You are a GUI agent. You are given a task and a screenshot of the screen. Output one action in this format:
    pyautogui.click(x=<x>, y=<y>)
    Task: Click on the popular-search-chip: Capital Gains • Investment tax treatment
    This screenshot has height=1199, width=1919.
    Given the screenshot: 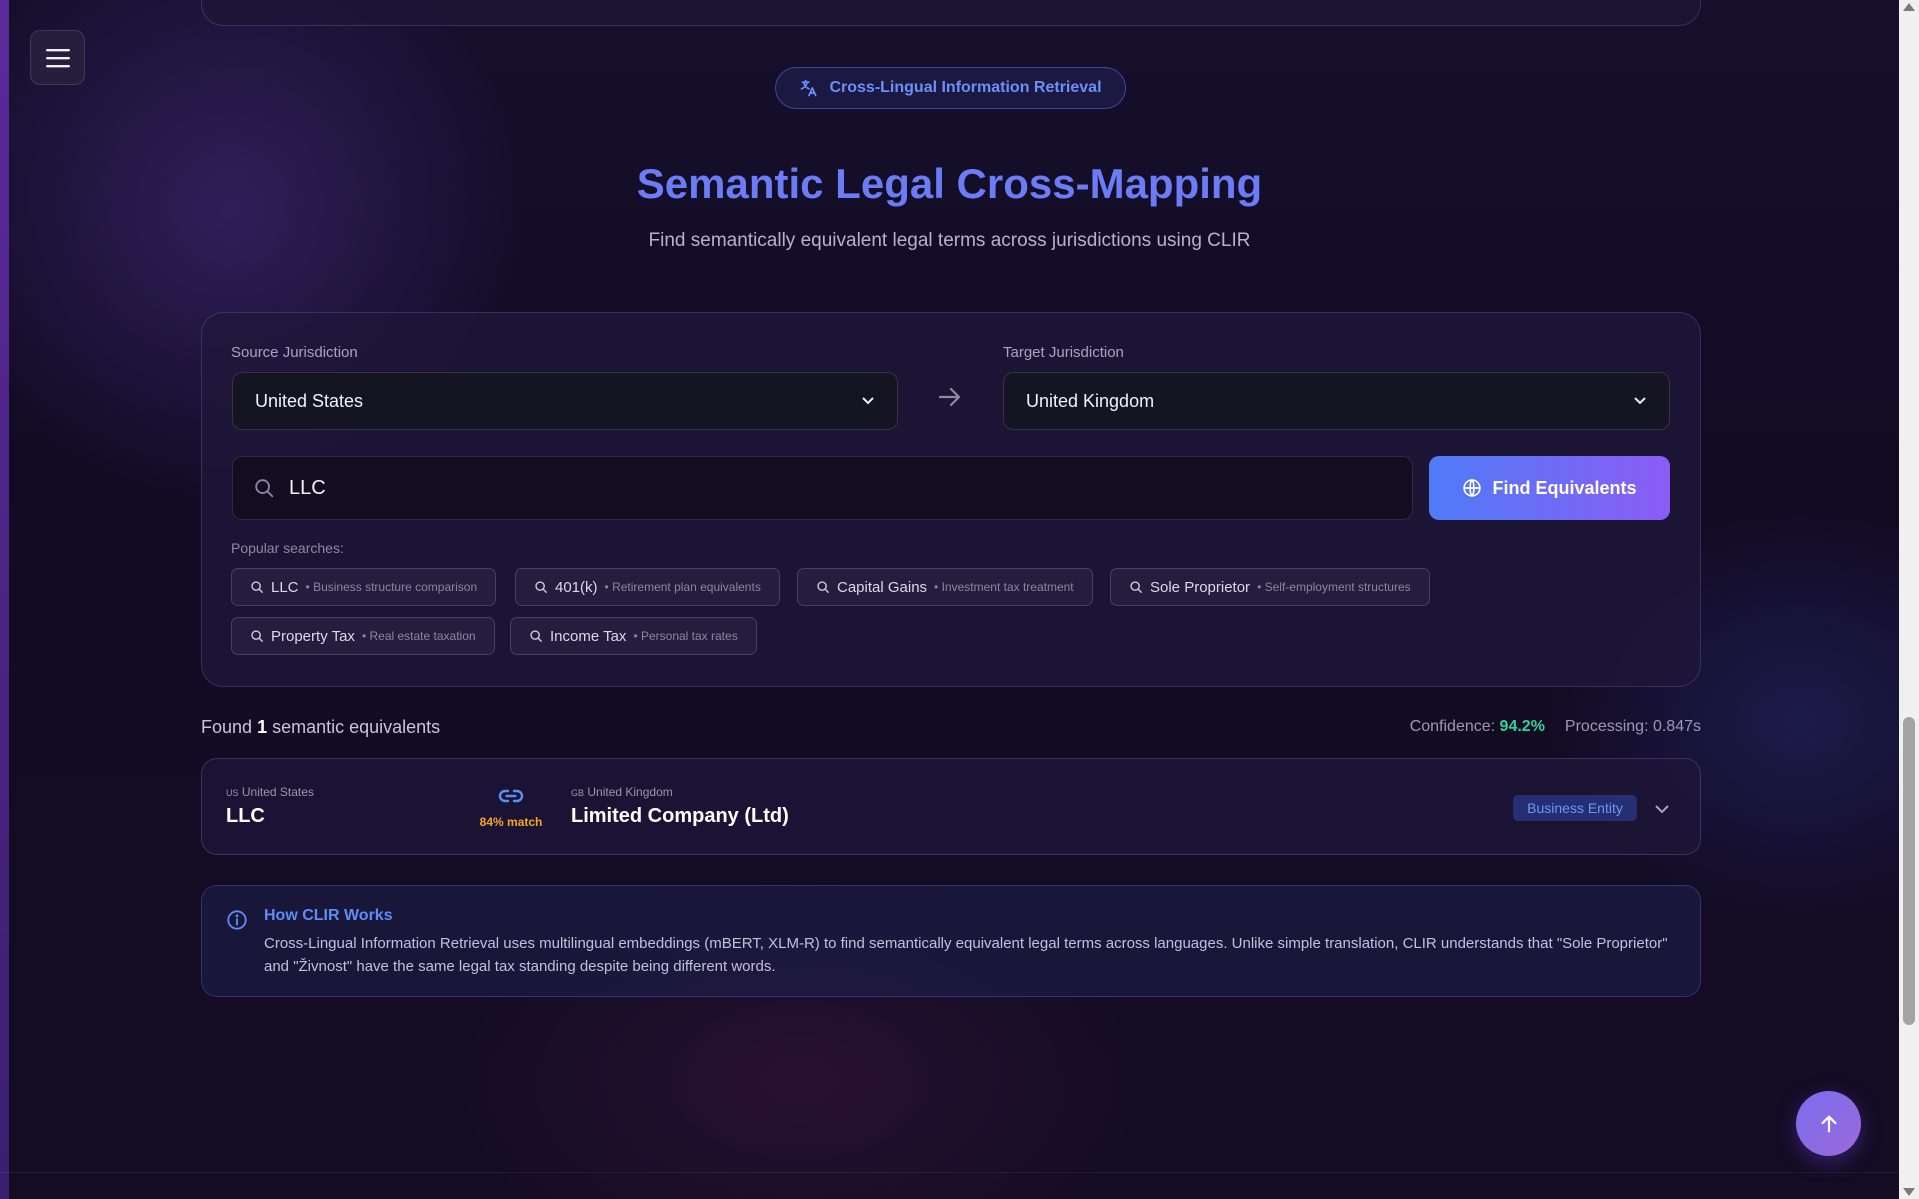 What is the action you would take?
    pyautogui.click(x=945, y=587)
    